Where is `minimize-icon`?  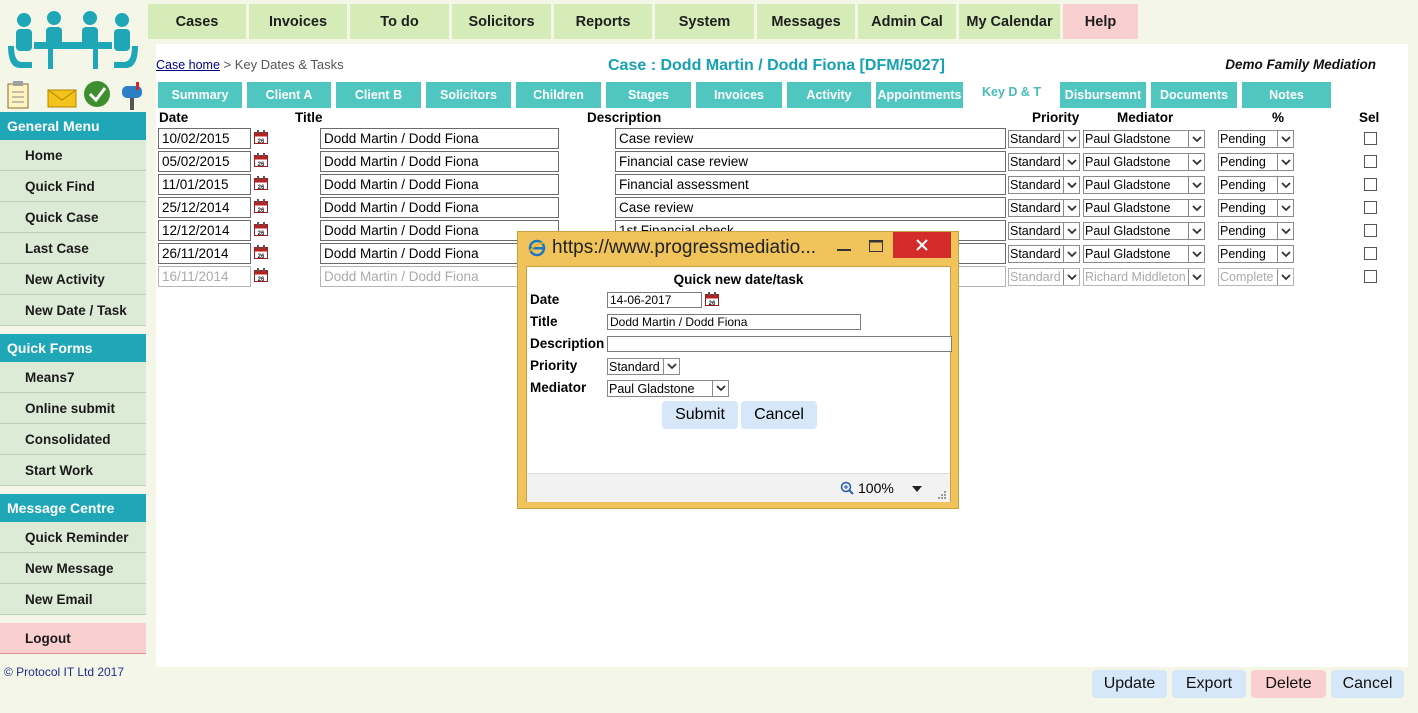
minimize-icon is located at coordinates (844, 250).